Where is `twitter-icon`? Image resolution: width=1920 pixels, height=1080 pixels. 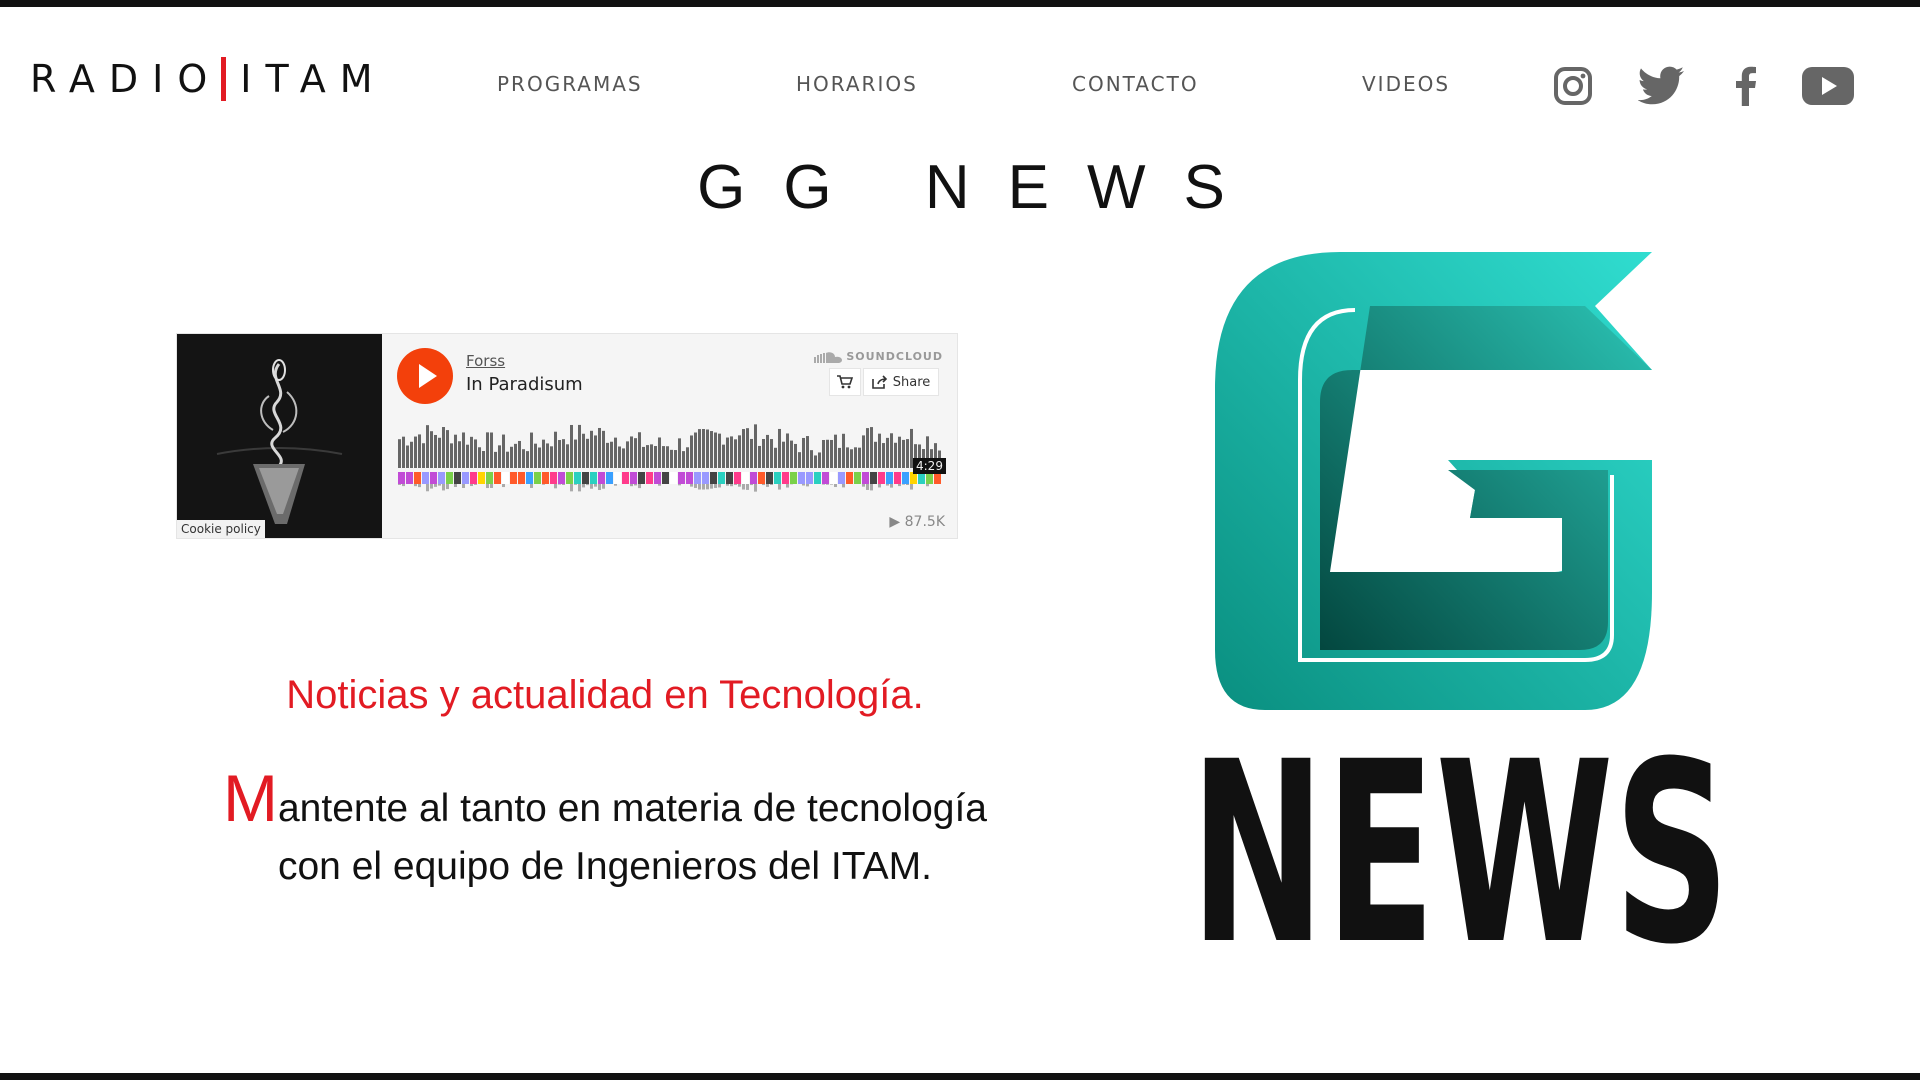
twitter-icon is located at coordinates (1662, 86).